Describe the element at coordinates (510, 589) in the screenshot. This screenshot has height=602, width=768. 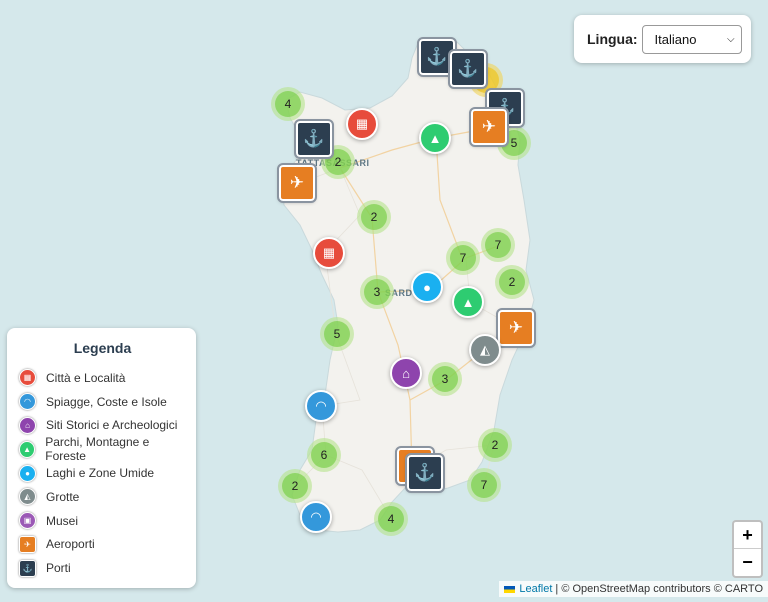
I see `ukraine-flag-icon` at that location.